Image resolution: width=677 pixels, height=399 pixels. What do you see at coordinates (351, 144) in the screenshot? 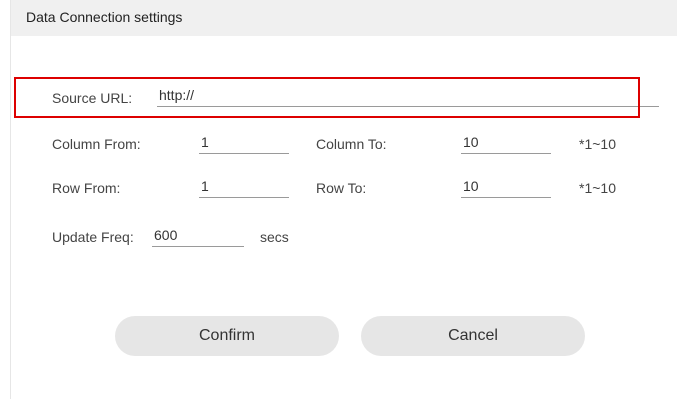
I see `column-to-label: Column To:` at bounding box center [351, 144].